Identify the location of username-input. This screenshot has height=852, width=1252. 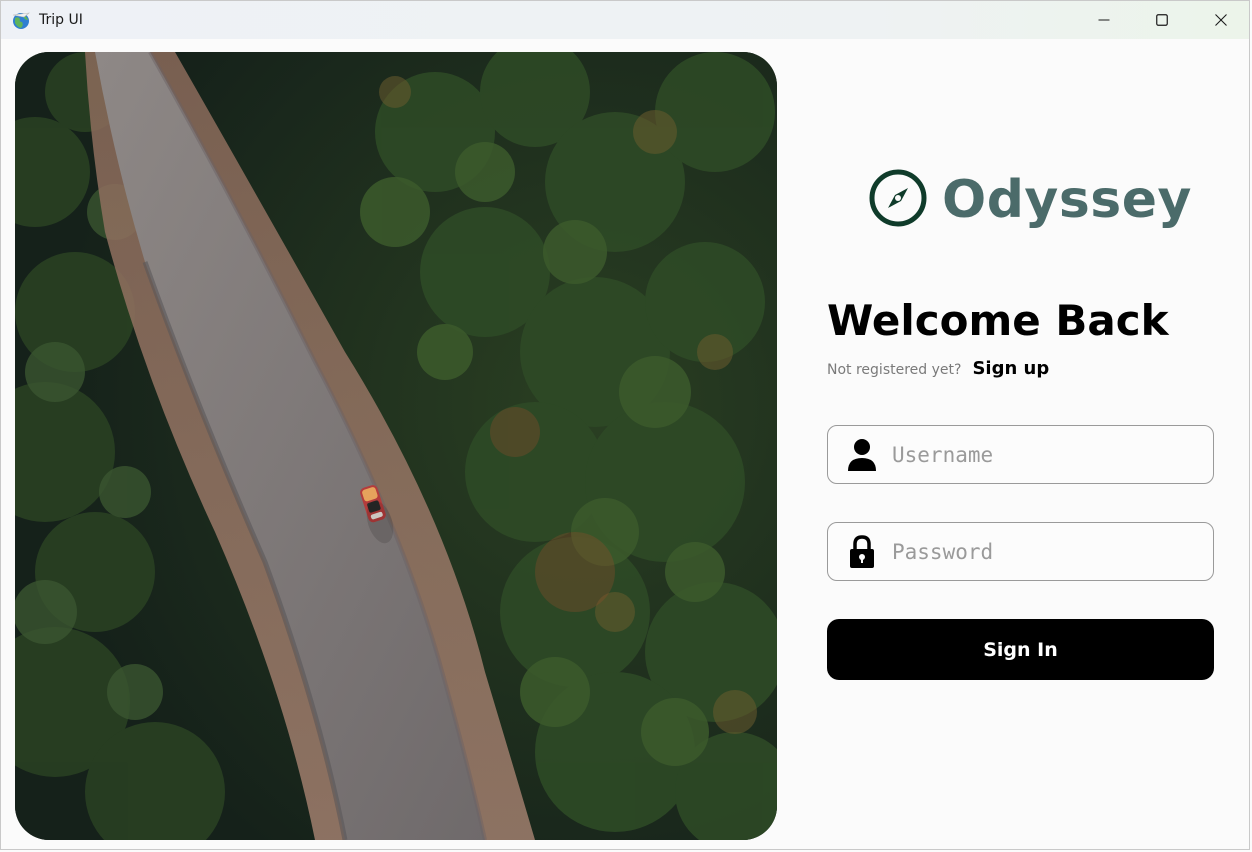
(1047, 455).